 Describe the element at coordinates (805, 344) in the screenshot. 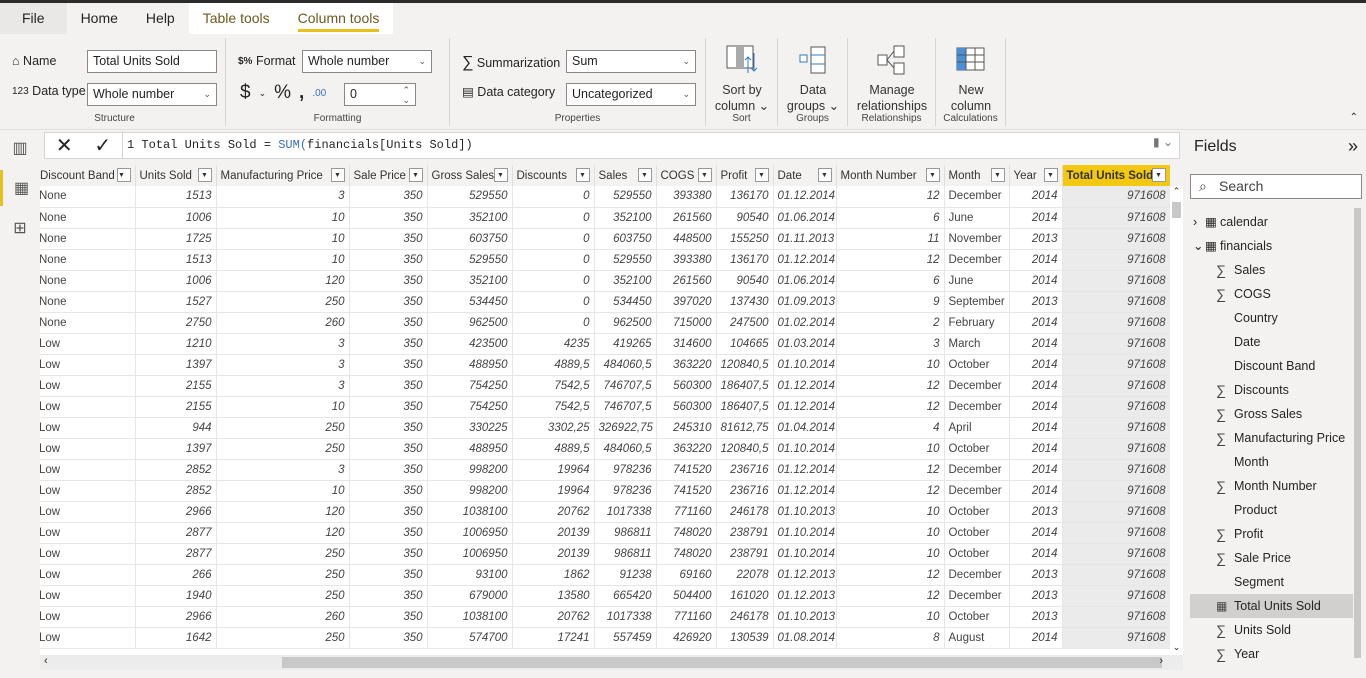

I see `table-cell: 01.03.2014` at that location.